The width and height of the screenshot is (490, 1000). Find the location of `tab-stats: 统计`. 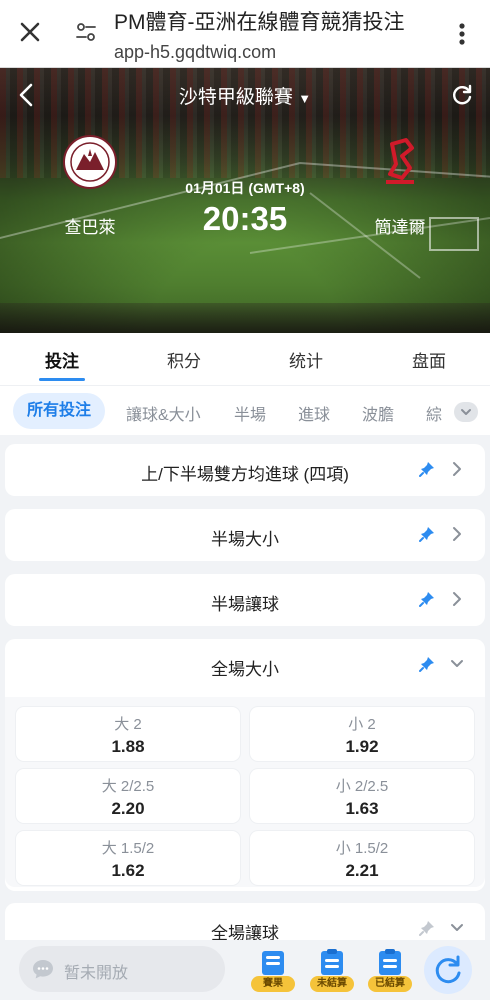

tab-stats: 统计 is located at coordinates (306, 359).